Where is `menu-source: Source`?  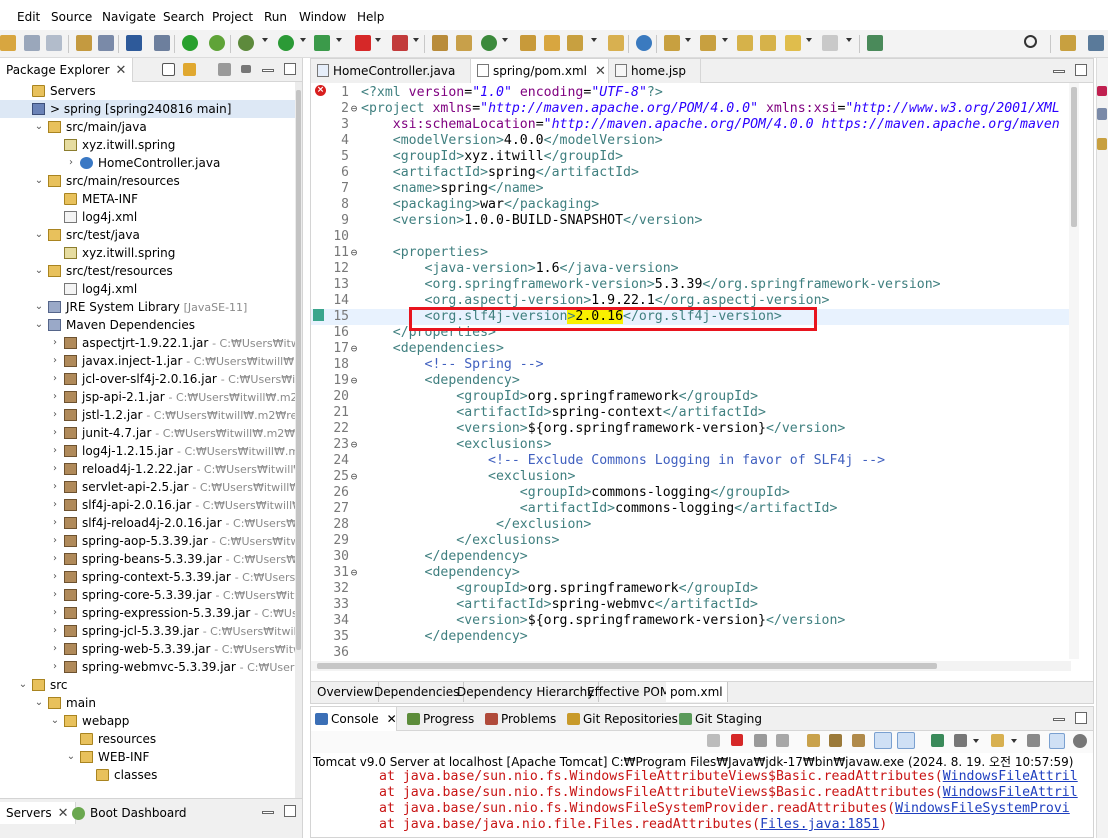 menu-source: Source is located at coordinates (71, 17).